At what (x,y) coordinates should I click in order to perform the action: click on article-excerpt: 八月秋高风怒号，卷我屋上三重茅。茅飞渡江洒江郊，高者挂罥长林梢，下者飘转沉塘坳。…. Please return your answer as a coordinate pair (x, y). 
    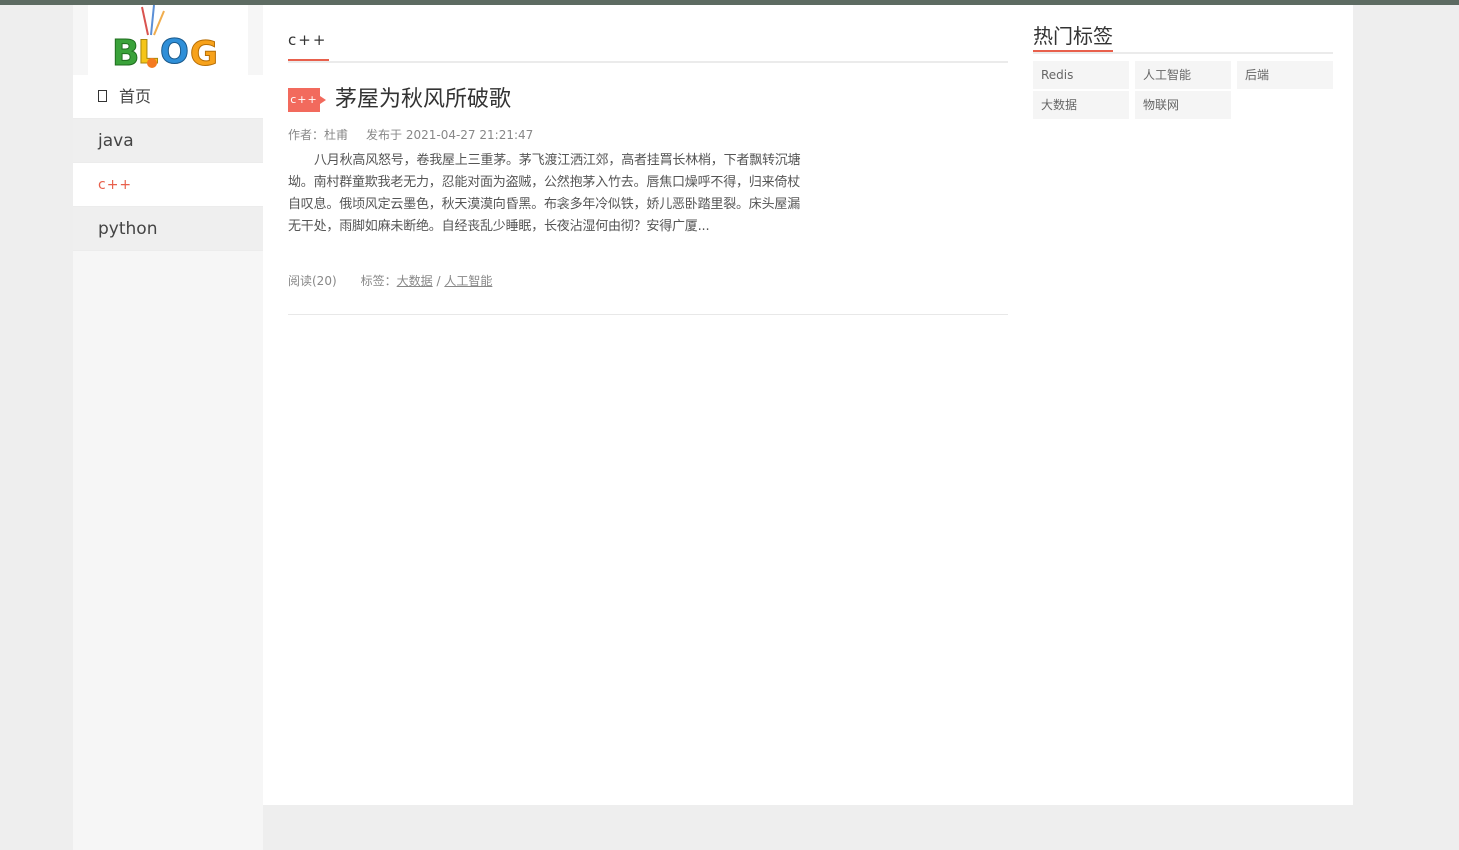
    Looking at the image, I should click on (544, 193).